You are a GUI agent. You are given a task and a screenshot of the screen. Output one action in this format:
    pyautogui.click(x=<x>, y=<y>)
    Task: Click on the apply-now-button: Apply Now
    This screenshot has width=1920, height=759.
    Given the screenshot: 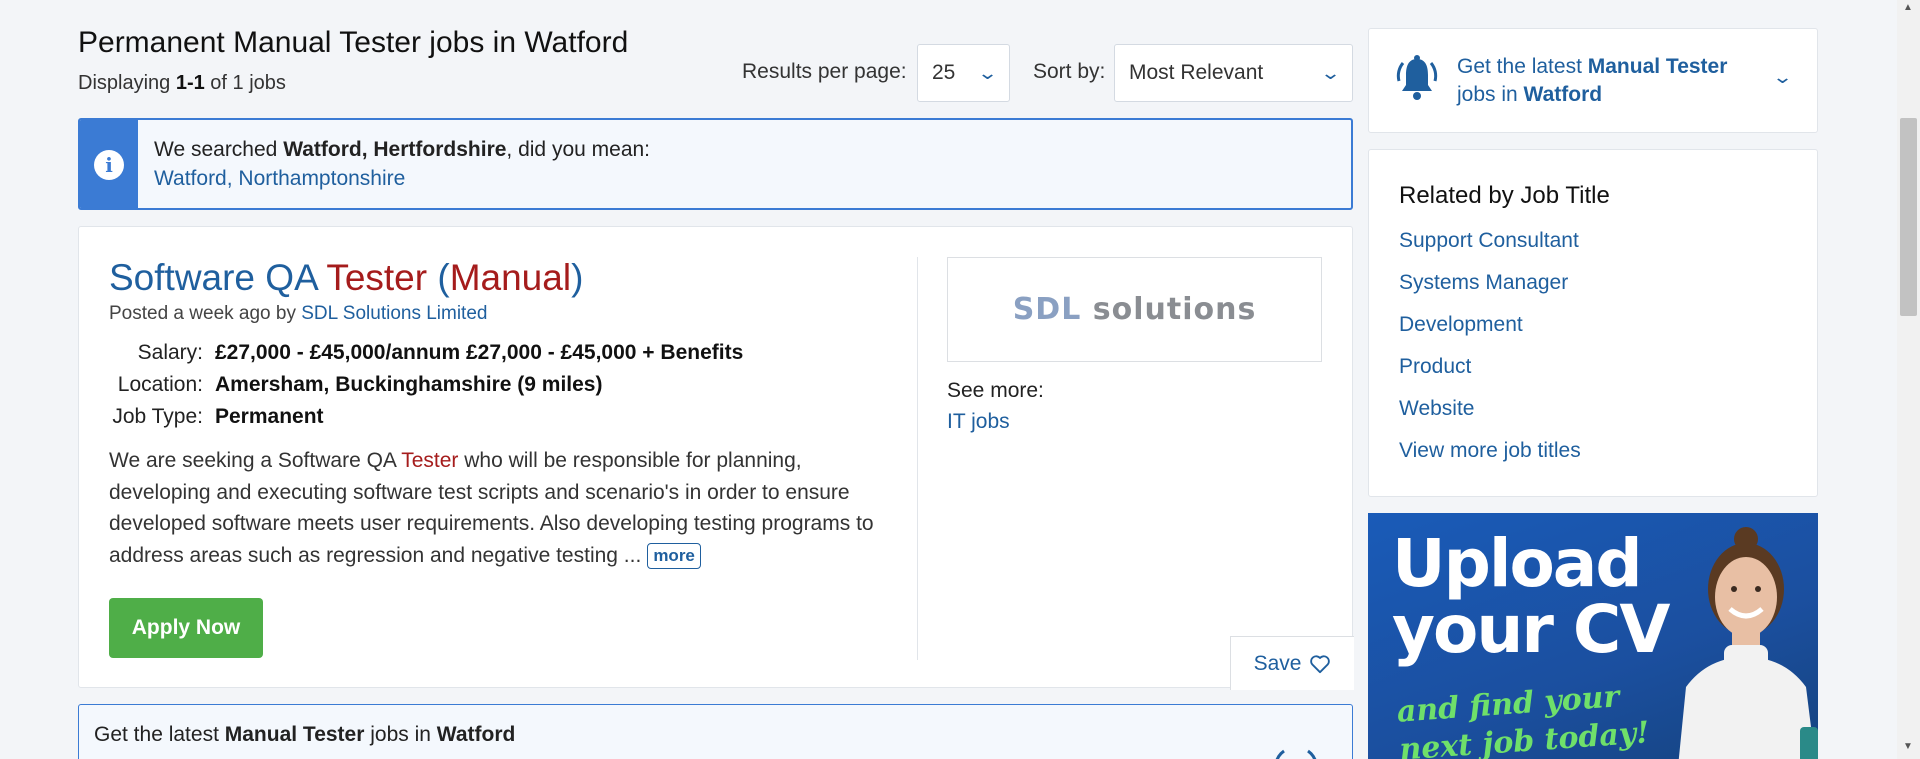 What is the action you would take?
    pyautogui.click(x=186, y=628)
    